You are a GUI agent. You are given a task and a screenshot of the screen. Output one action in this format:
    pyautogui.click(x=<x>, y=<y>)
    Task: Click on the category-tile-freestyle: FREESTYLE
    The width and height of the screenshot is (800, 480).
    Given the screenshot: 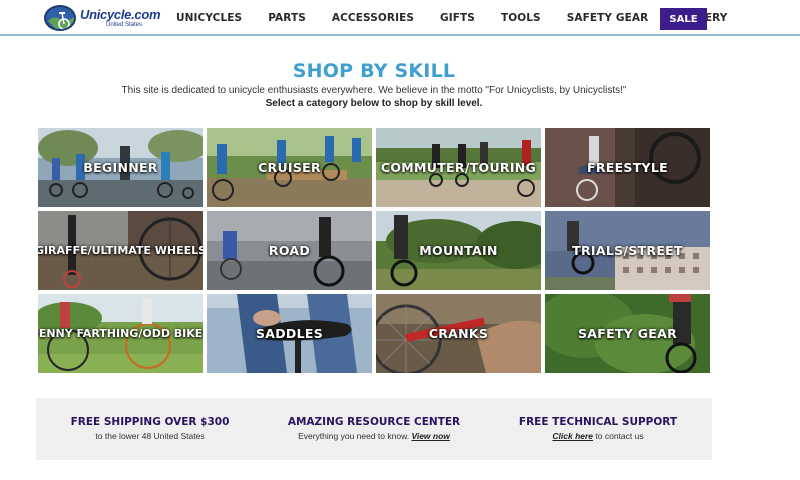 What is the action you would take?
    pyautogui.click(x=627, y=167)
    